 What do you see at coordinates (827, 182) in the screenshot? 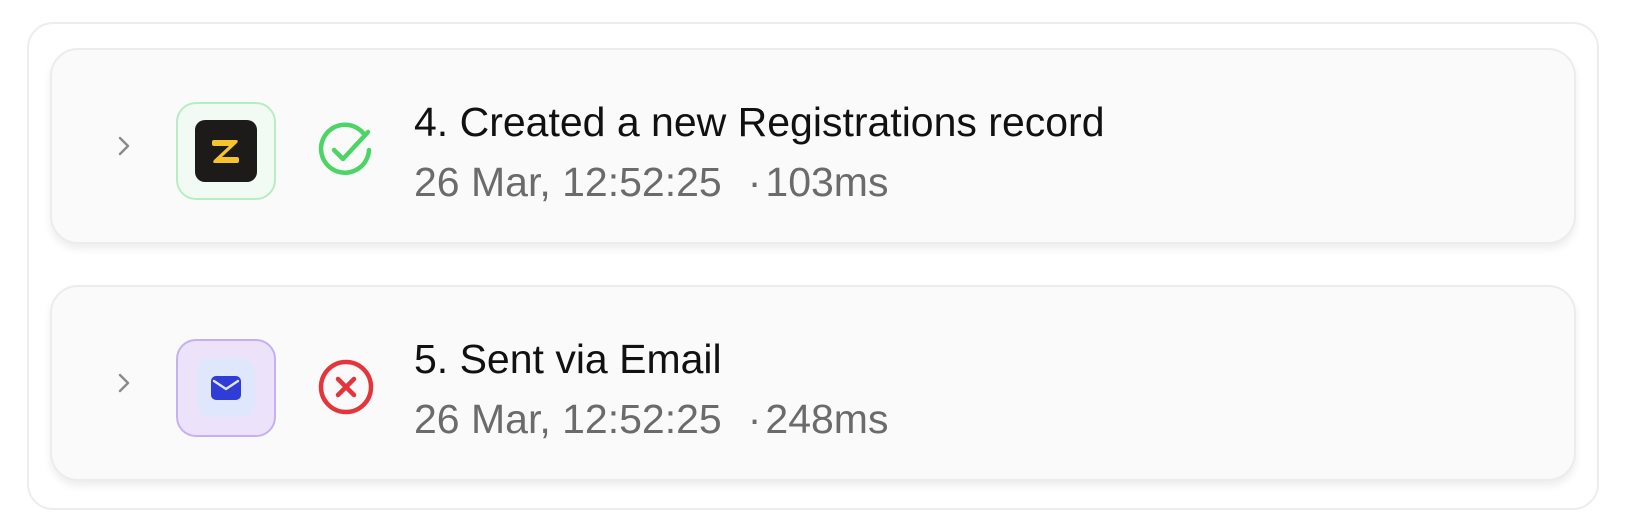
I see `step-duration: 103ms` at bounding box center [827, 182].